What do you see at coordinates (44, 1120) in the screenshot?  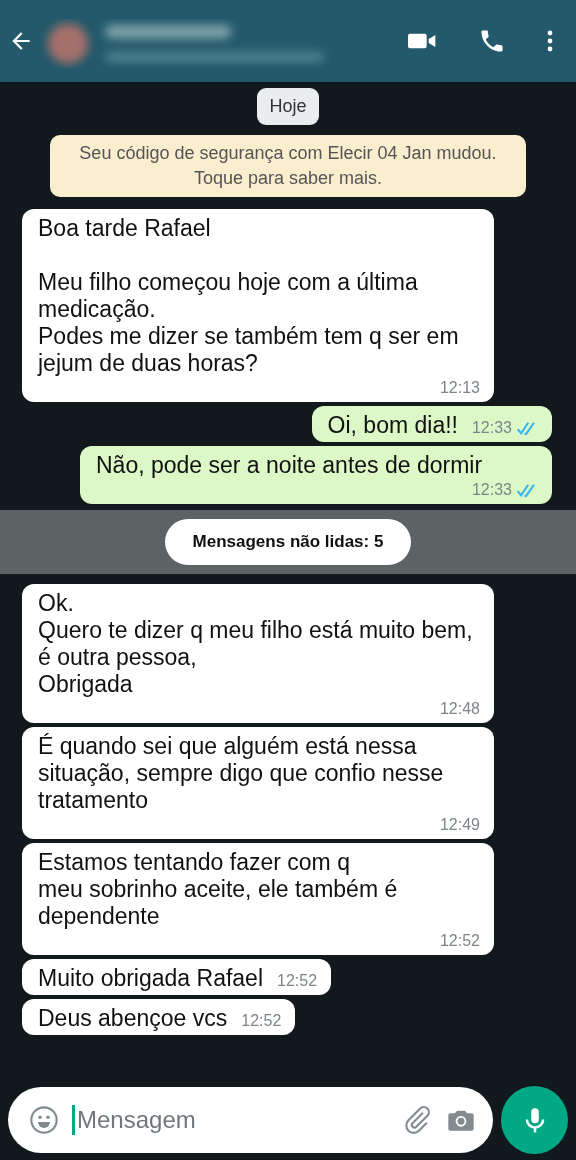 I see `emoji-icon` at bounding box center [44, 1120].